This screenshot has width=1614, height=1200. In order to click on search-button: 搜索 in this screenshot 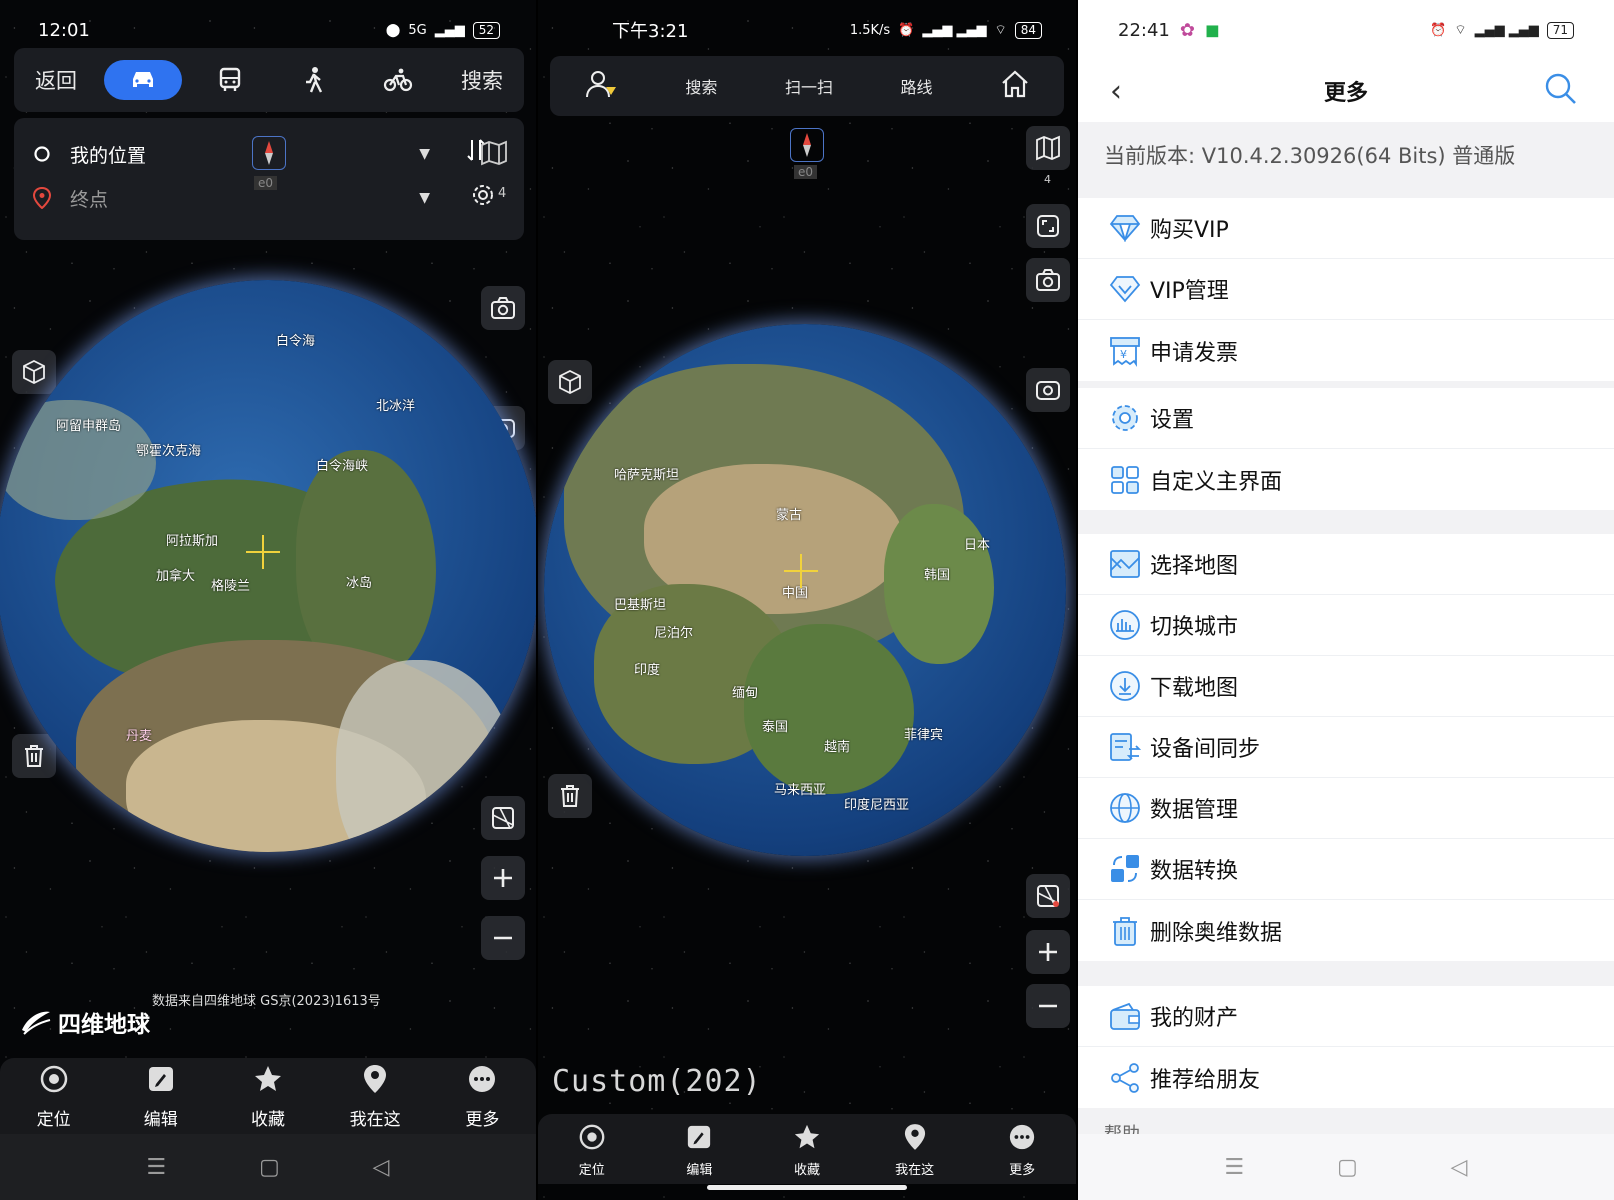, I will do `click(701, 86)`.